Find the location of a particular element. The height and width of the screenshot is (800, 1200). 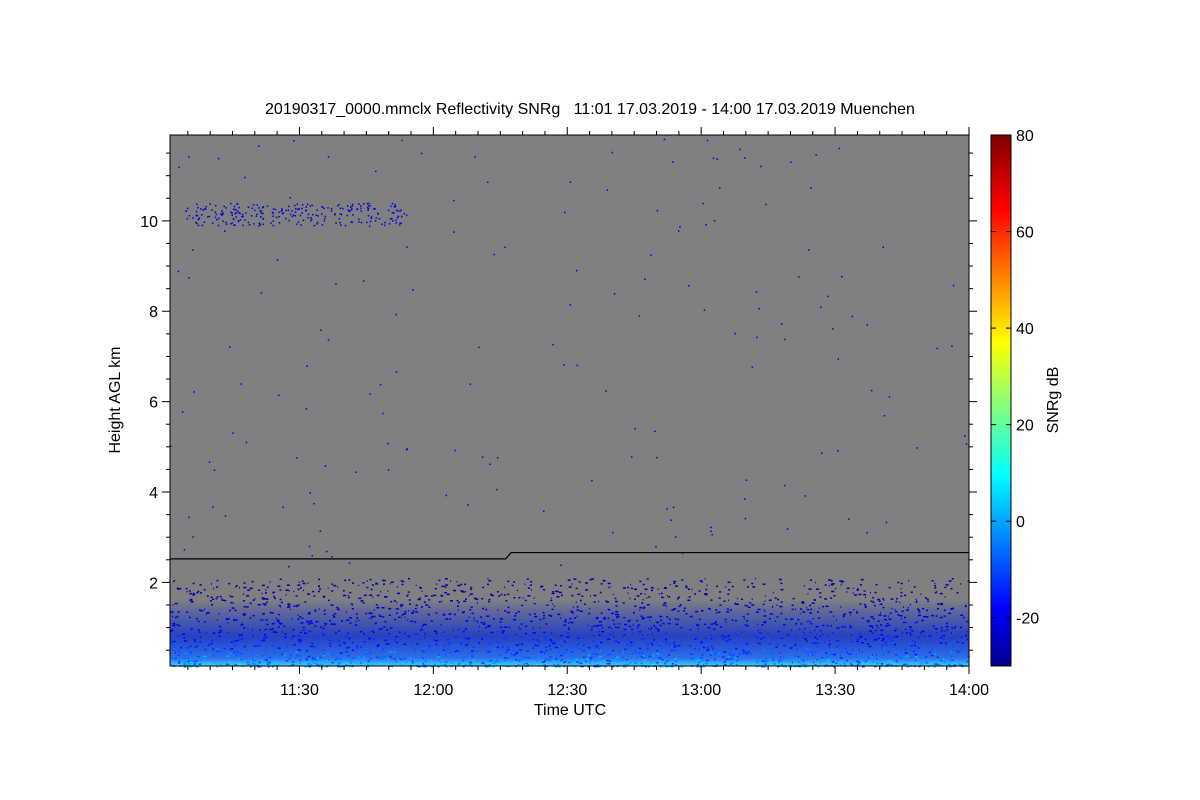

x-tick-label: 11:30 is located at coordinates (299, 690).